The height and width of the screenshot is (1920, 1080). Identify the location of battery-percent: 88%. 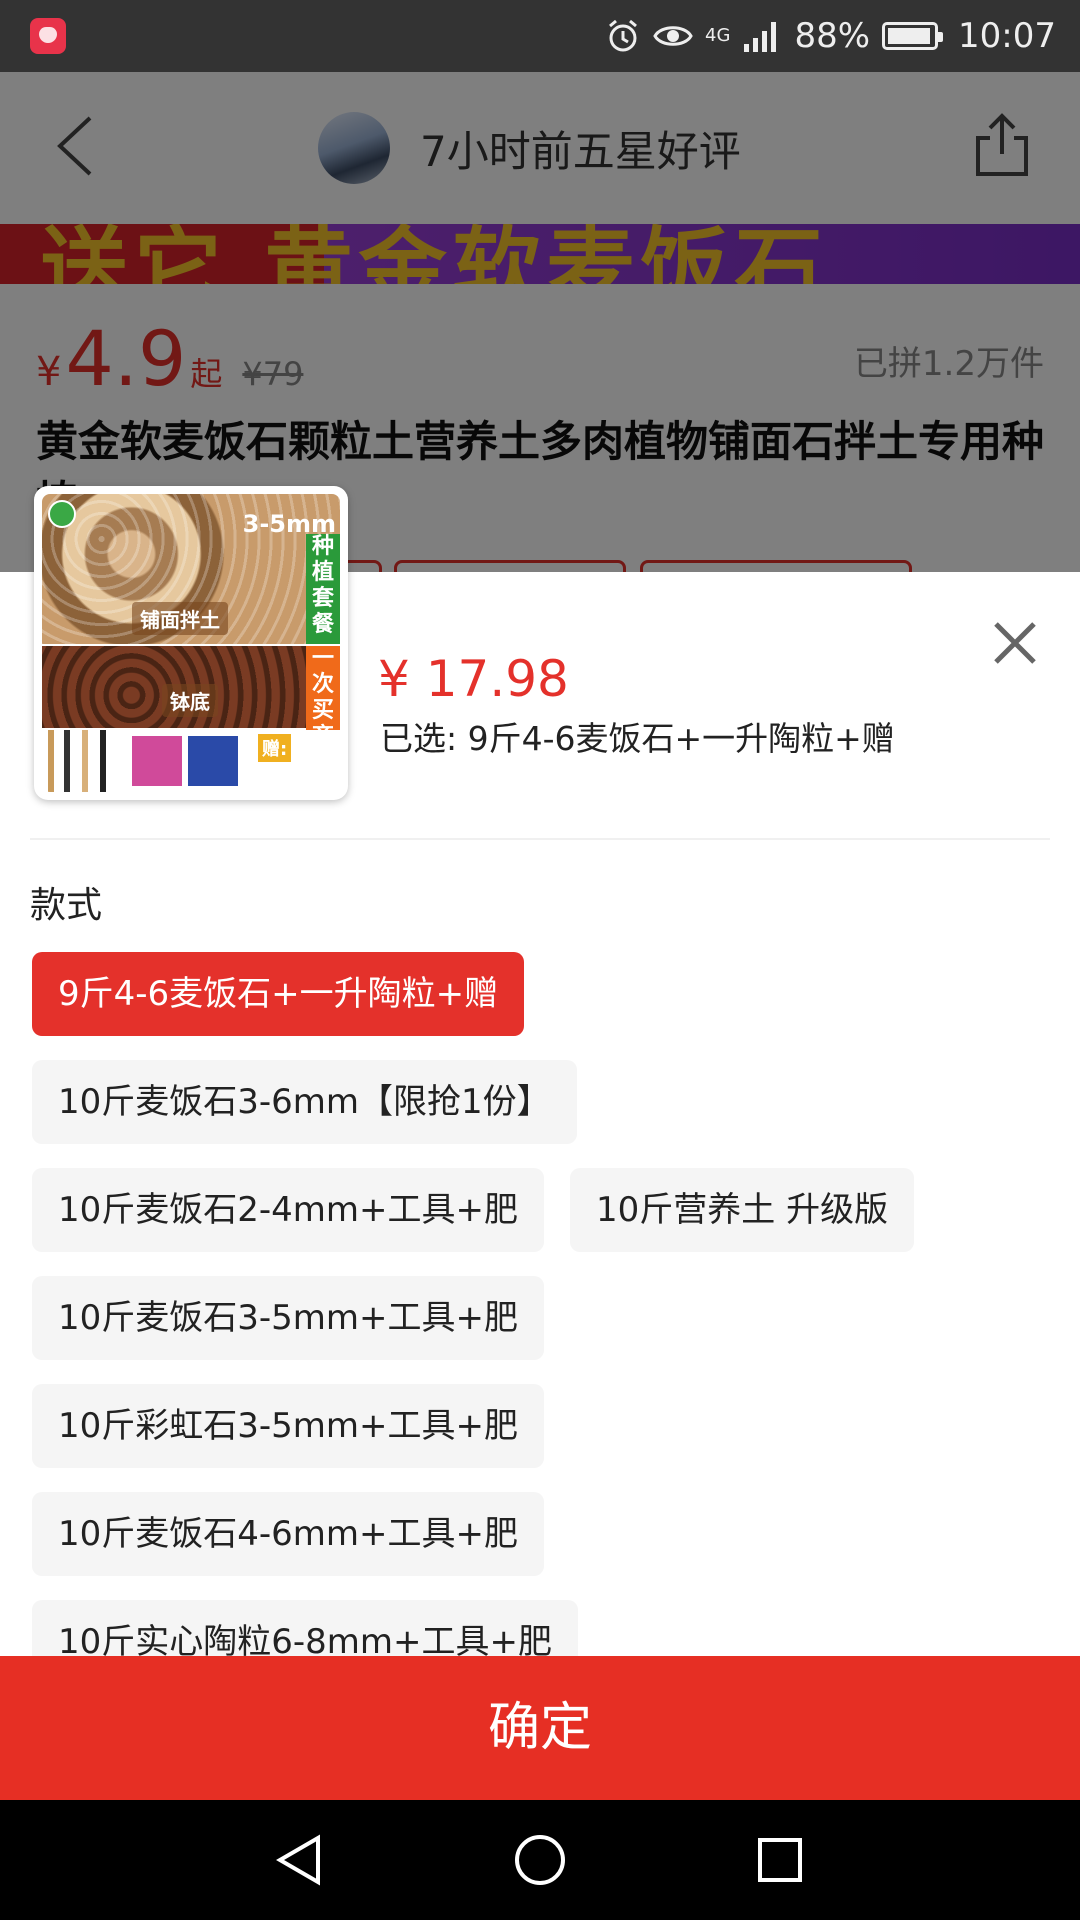
(832, 36).